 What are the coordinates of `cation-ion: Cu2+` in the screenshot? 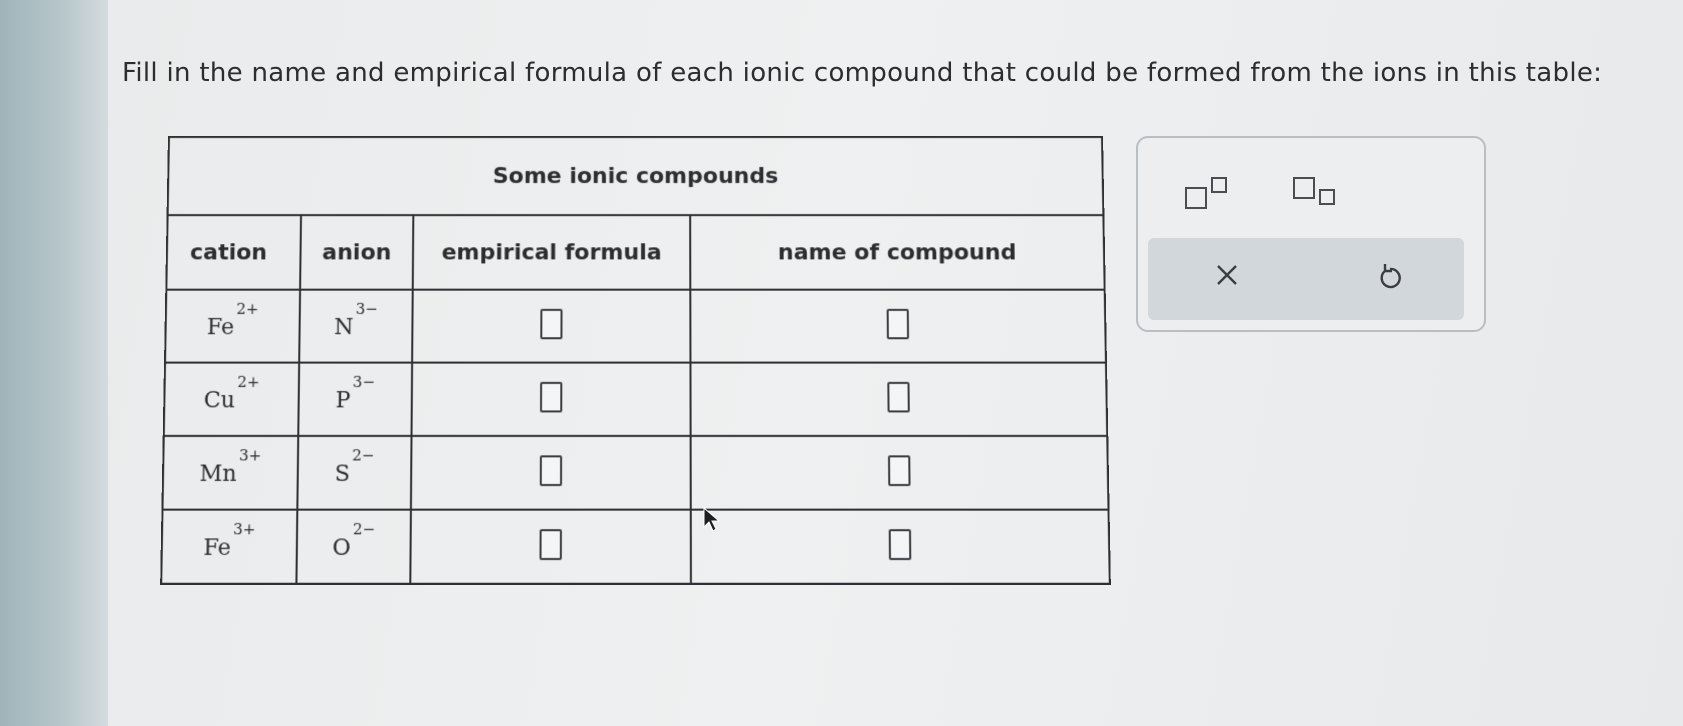 It's located at (231, 393).